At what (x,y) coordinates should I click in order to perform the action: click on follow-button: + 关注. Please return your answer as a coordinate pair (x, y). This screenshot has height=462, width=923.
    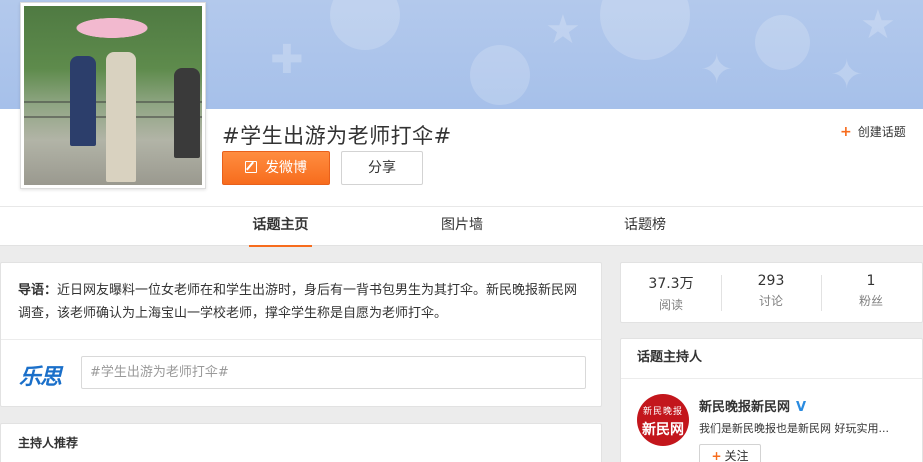
    Looking at the image, I should click on (730, 453).